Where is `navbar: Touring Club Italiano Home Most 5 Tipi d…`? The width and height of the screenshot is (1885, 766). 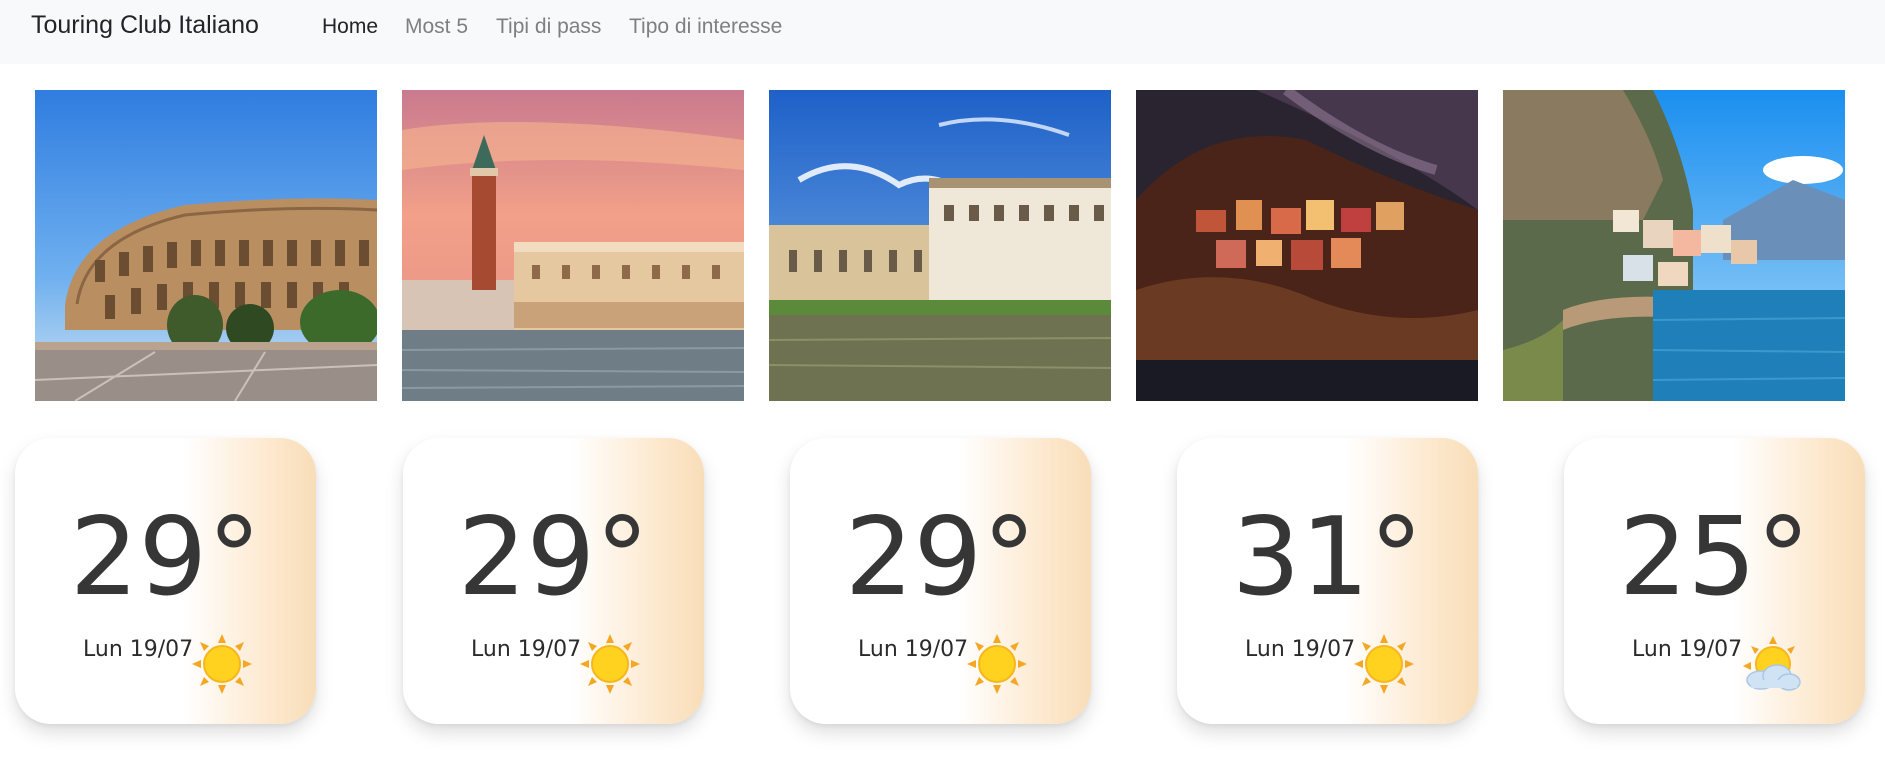
navbar: Touring Club Italiano Home Most 5 Tipi d… is located at coordinates (942, 32).